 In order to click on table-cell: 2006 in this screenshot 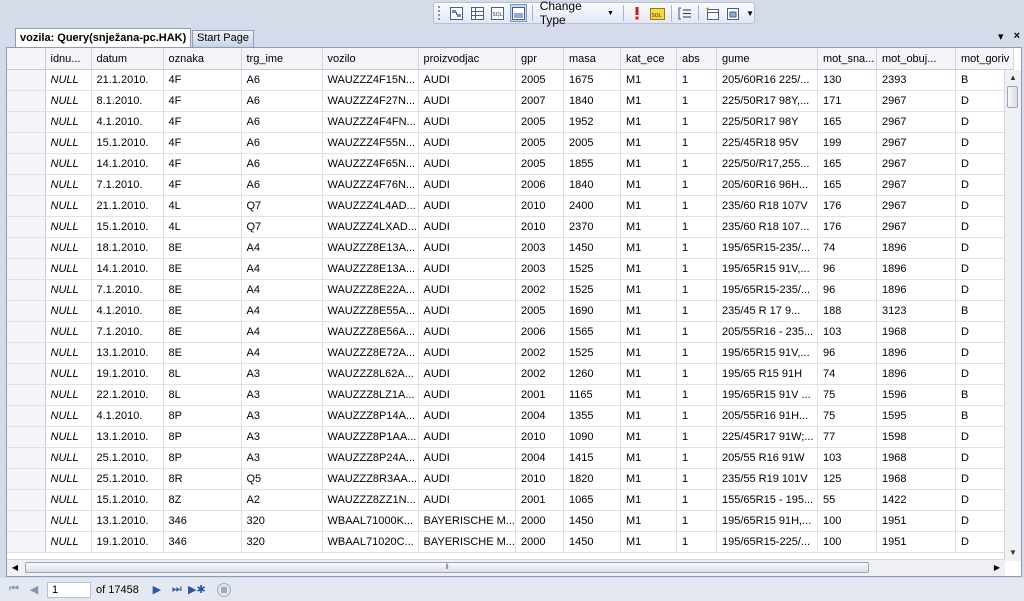, I will do `click(539, 332)`.